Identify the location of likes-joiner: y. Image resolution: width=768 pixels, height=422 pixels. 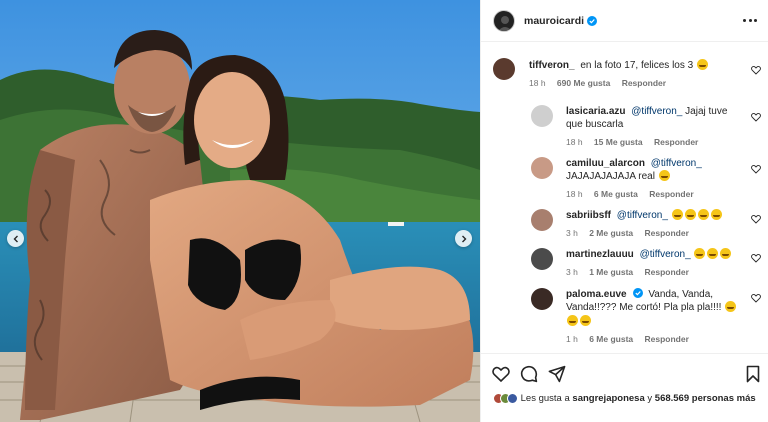
(650, 398).